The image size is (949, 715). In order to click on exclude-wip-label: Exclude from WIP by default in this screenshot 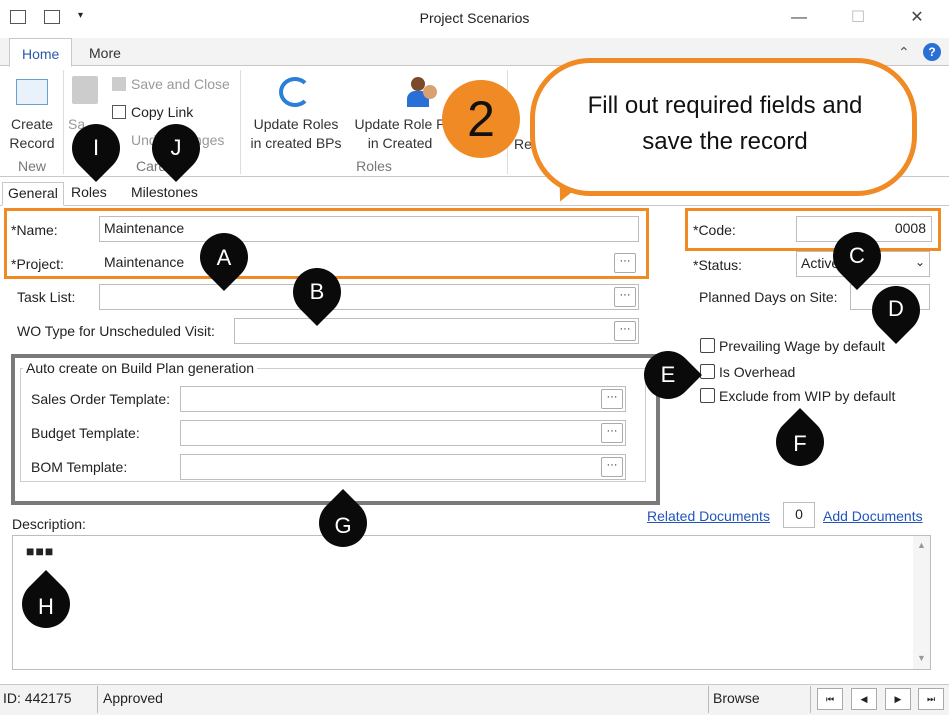, I will do `click(807, 396)`.